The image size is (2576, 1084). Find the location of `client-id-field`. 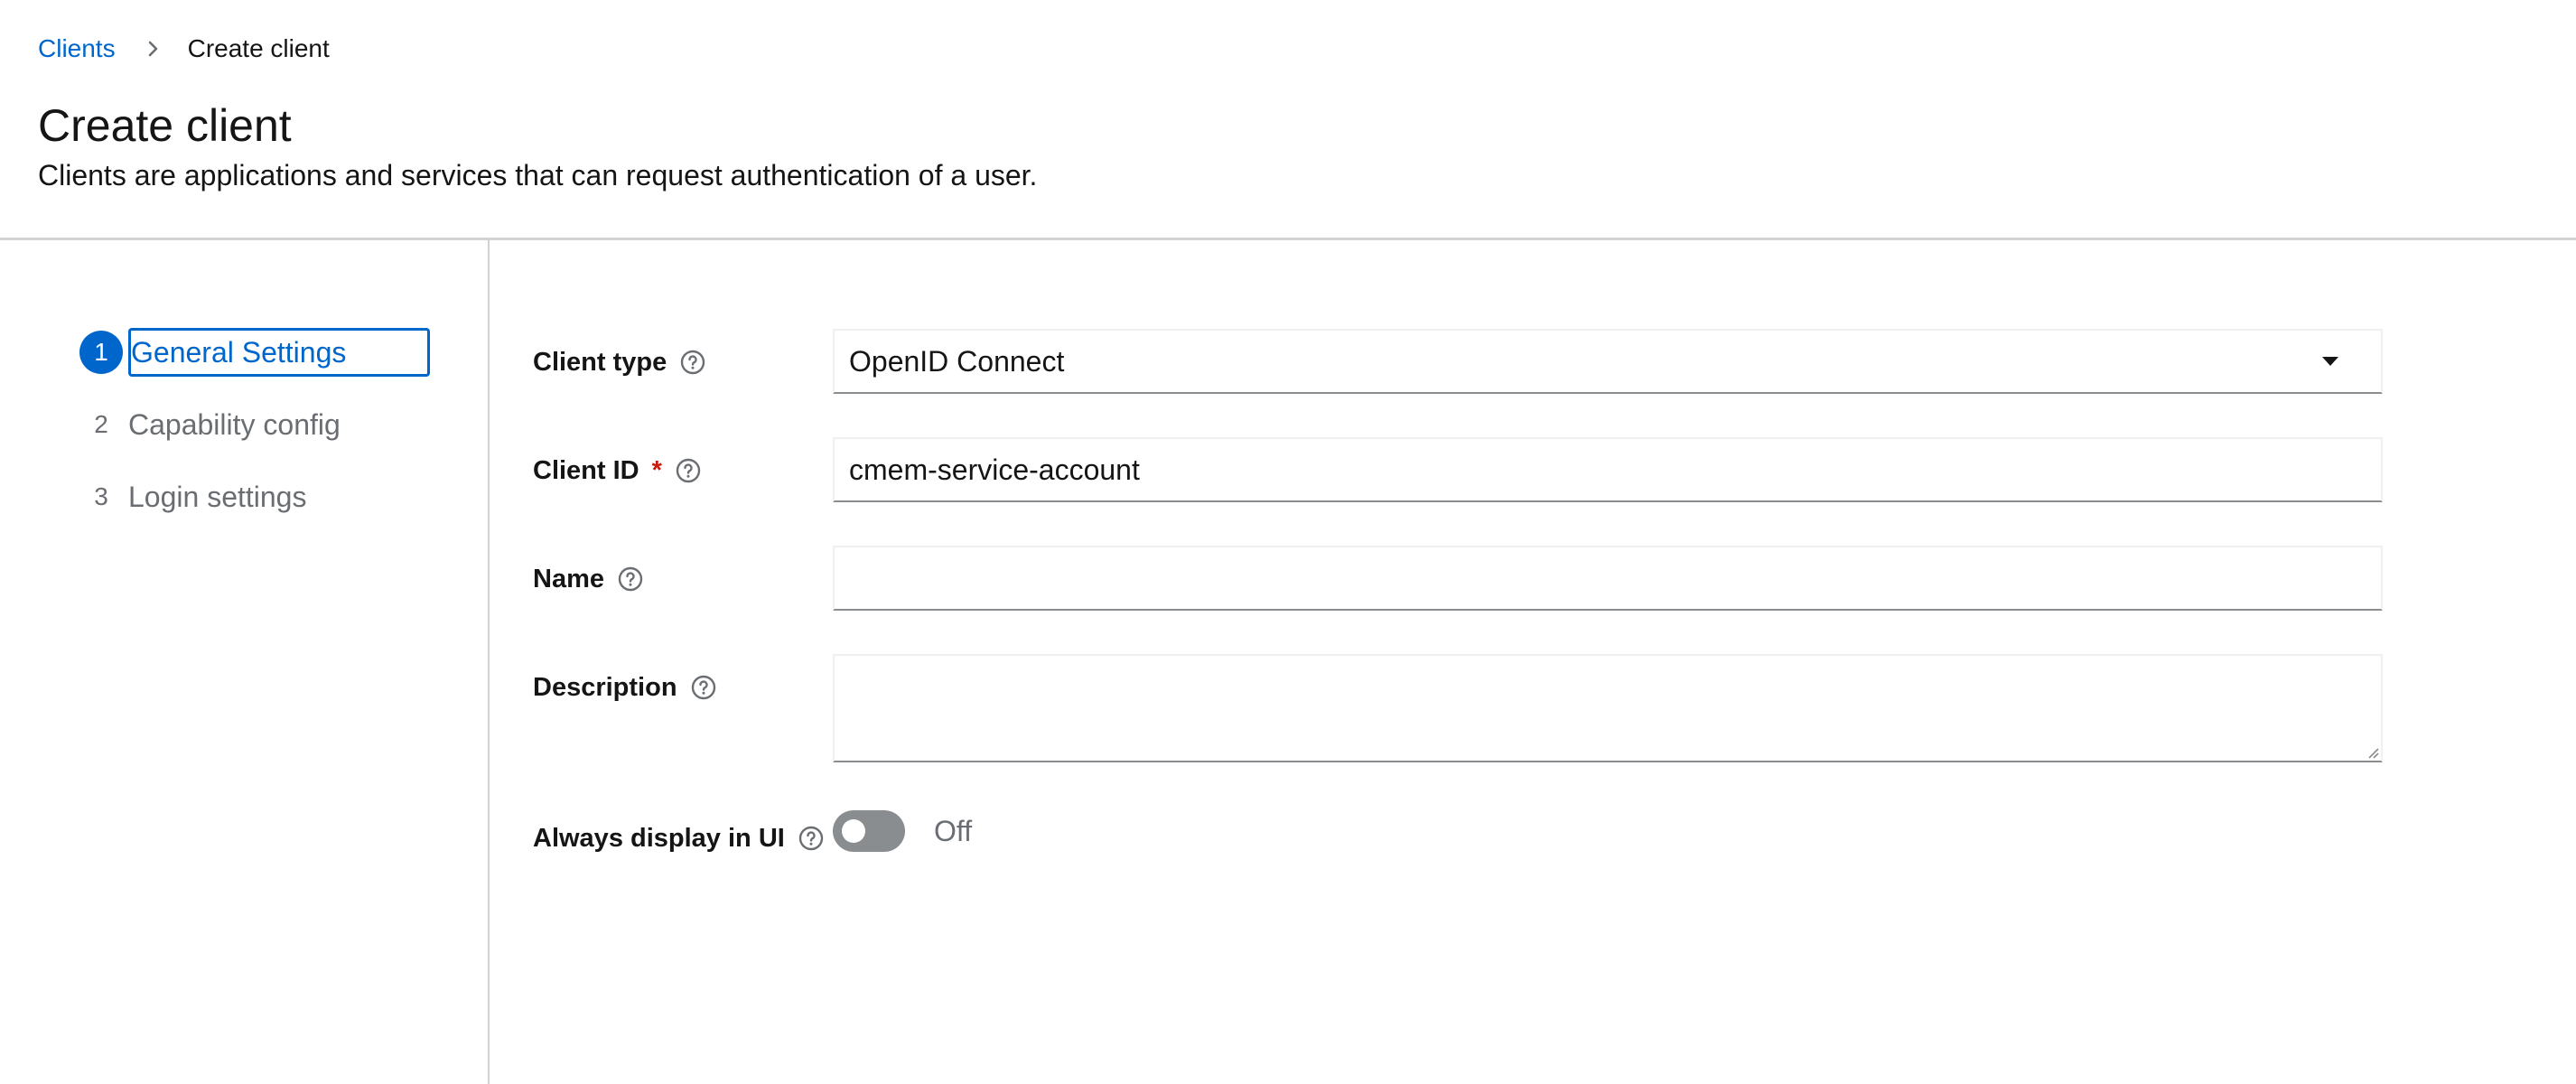

client-id-field is located at coordinates (1608, 470).